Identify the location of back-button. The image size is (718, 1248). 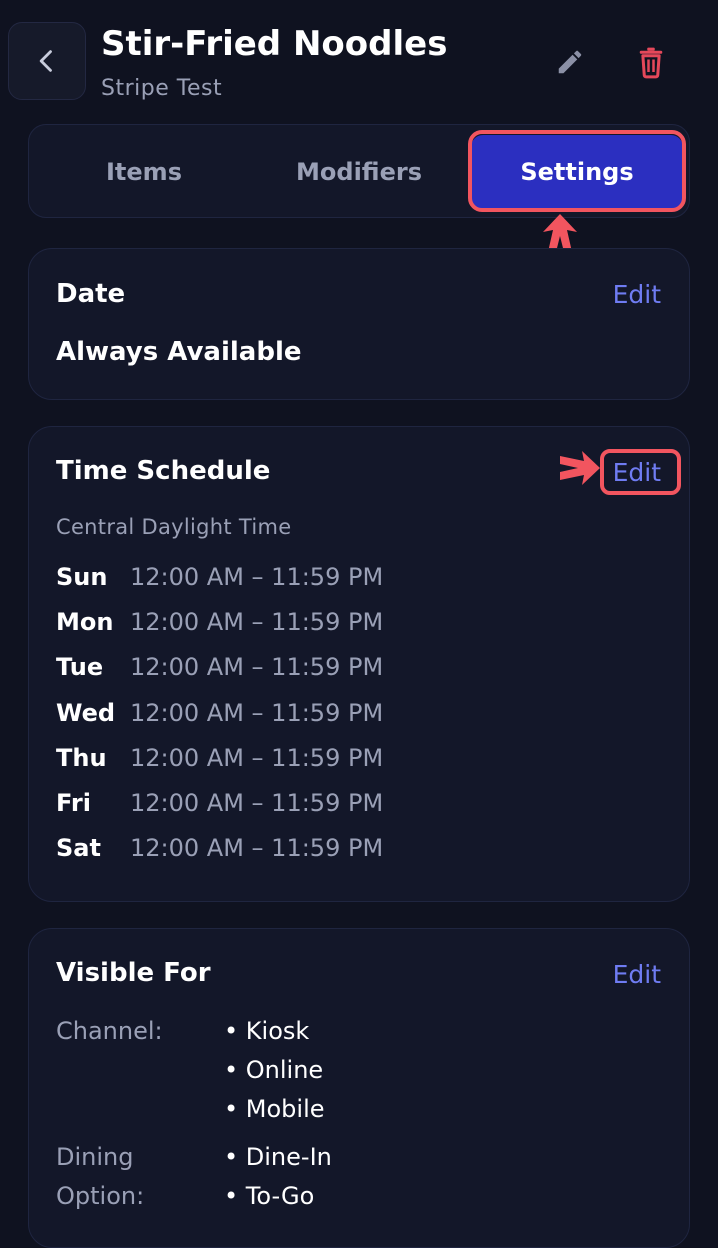
(47, 61).